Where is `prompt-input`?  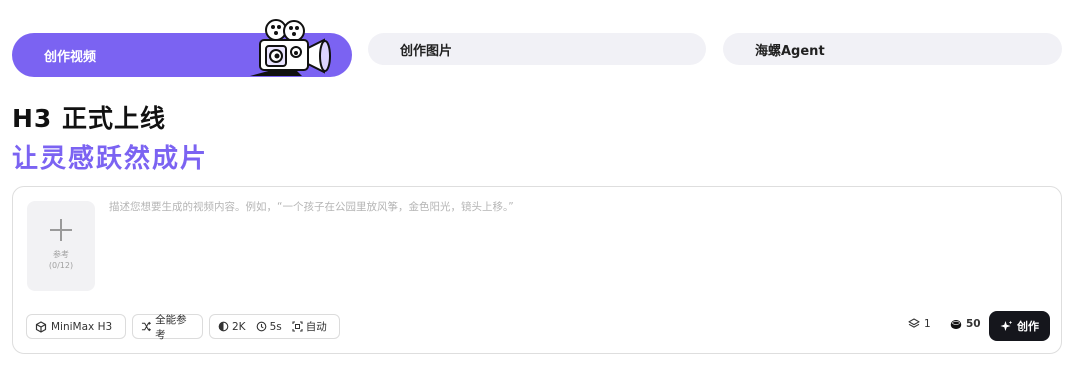 prompt-input is located at coordinates (559, 207).